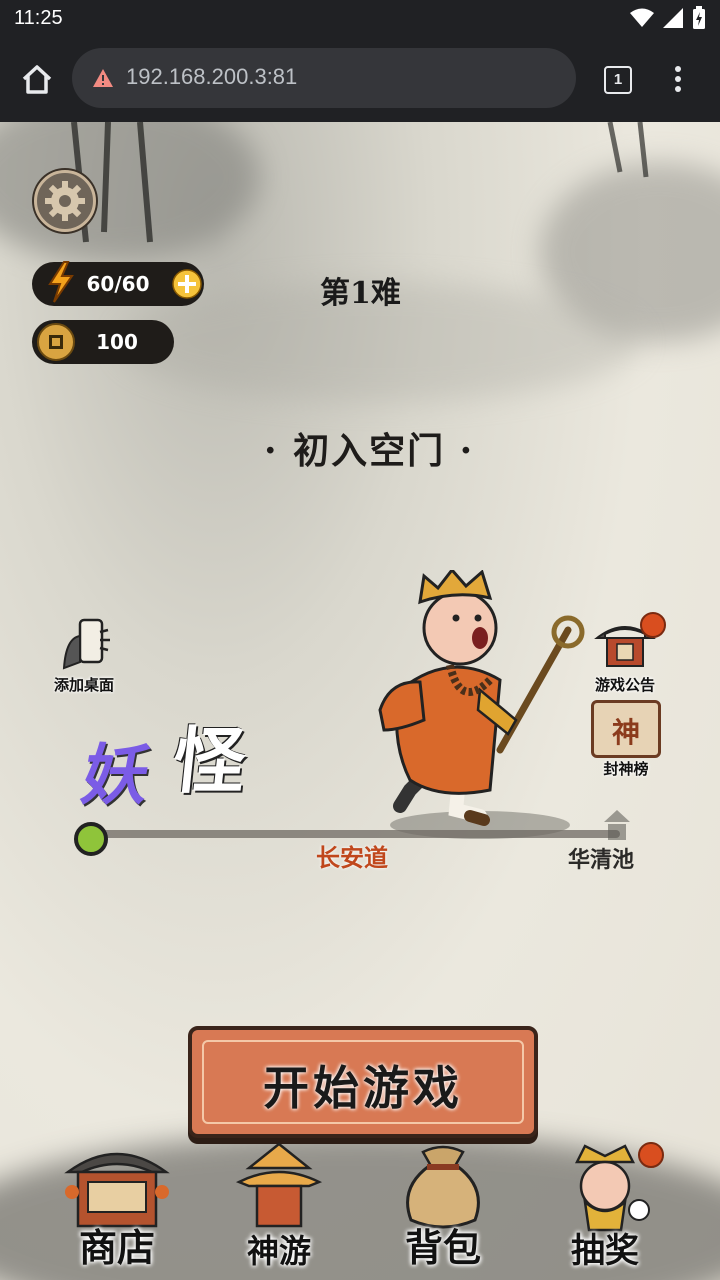 This screenshot has height=1280, width=720. Describe the element at coordinates (699, 17) in the screenshot. I see `battery-icon` at that location.